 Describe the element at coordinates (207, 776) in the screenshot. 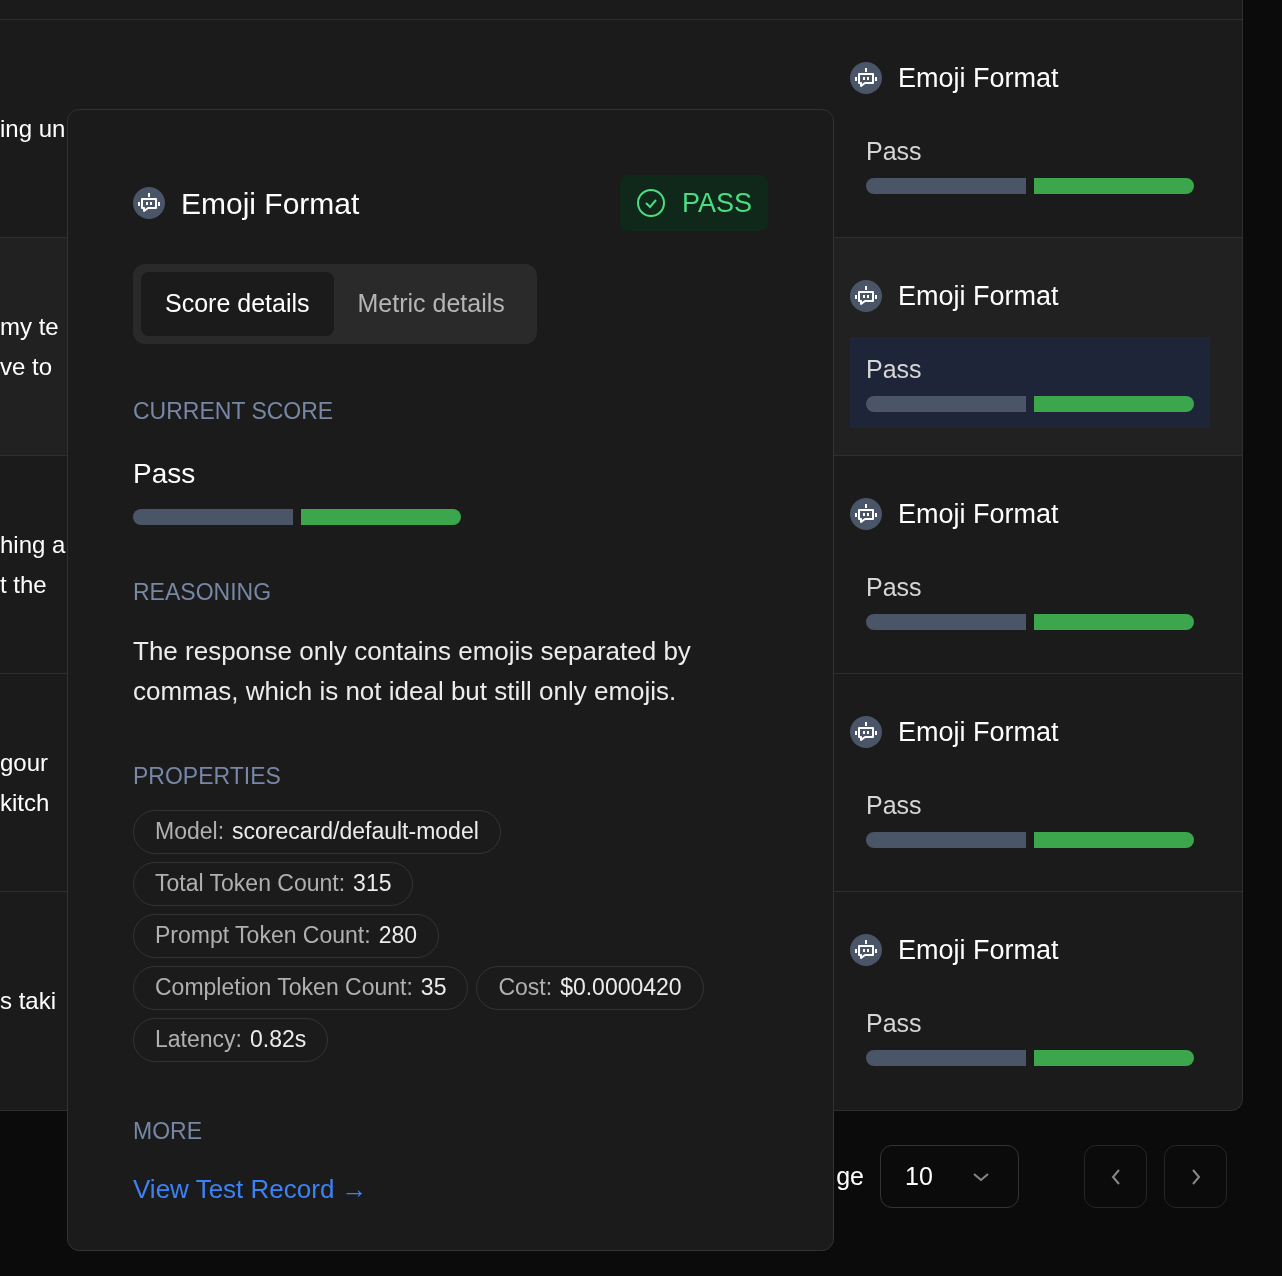

I see `section-heading: PROPERTIES` at that location.